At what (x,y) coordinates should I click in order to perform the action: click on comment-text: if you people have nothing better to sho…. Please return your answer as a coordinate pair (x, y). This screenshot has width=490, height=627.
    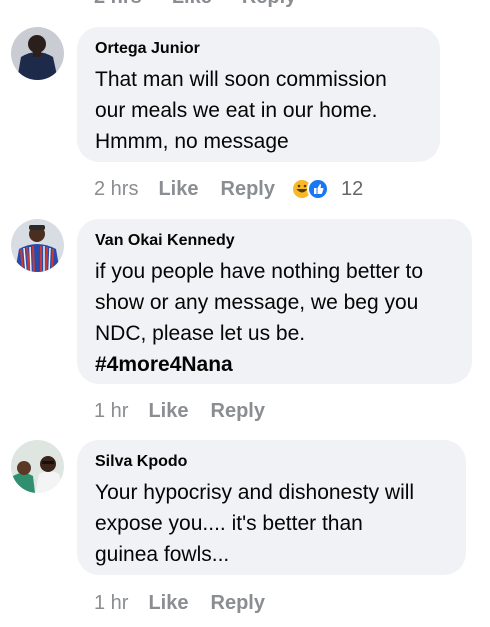
    Looking at the image, I should click on (274, 318).